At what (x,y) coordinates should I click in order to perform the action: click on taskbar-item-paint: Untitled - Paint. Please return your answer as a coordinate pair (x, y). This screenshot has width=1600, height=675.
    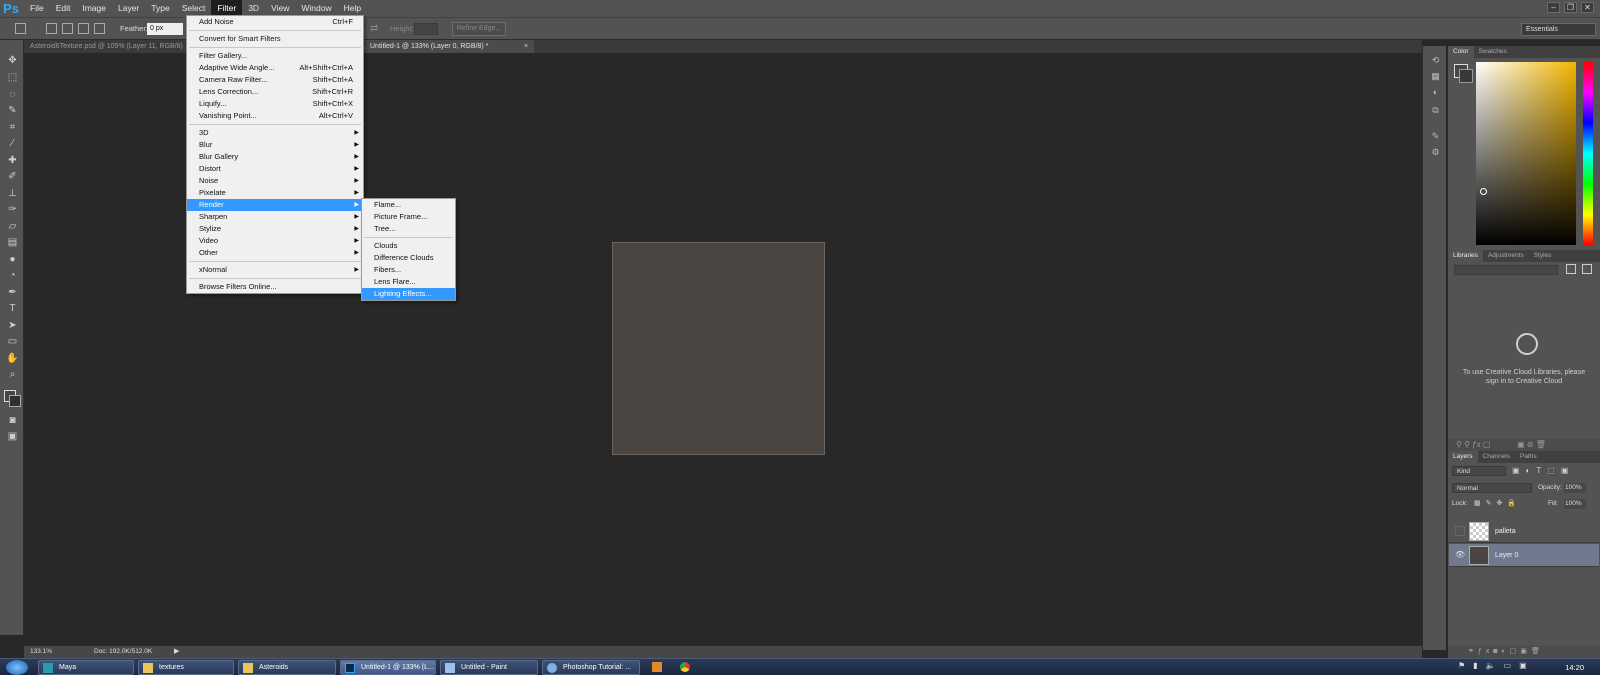
    Looking at the image, I should click on (489, 667).